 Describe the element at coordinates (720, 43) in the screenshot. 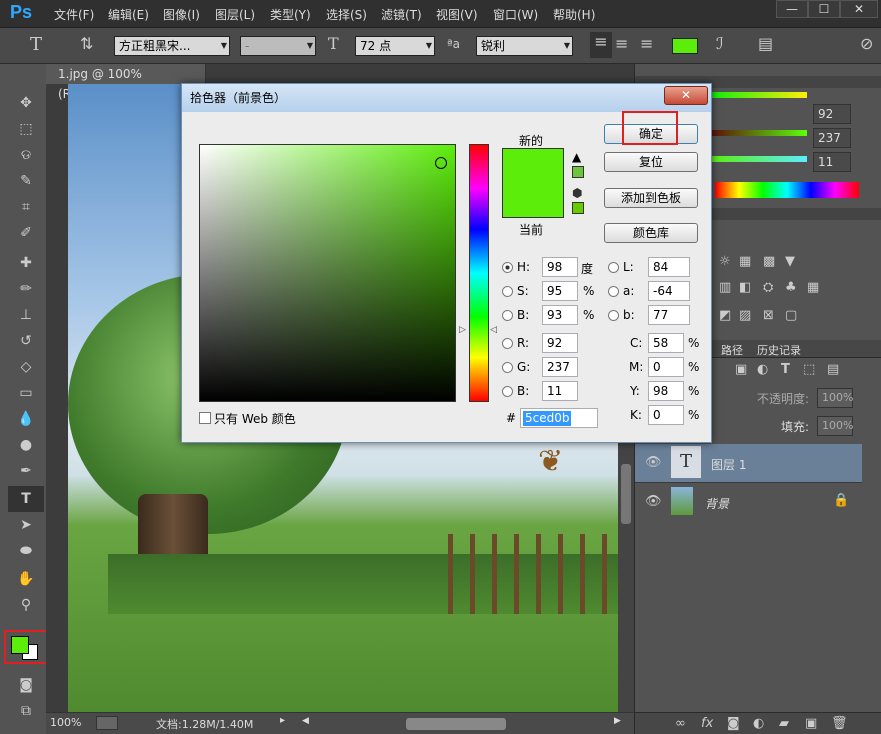

I see `warp-text-icon: ℐ` at that location.